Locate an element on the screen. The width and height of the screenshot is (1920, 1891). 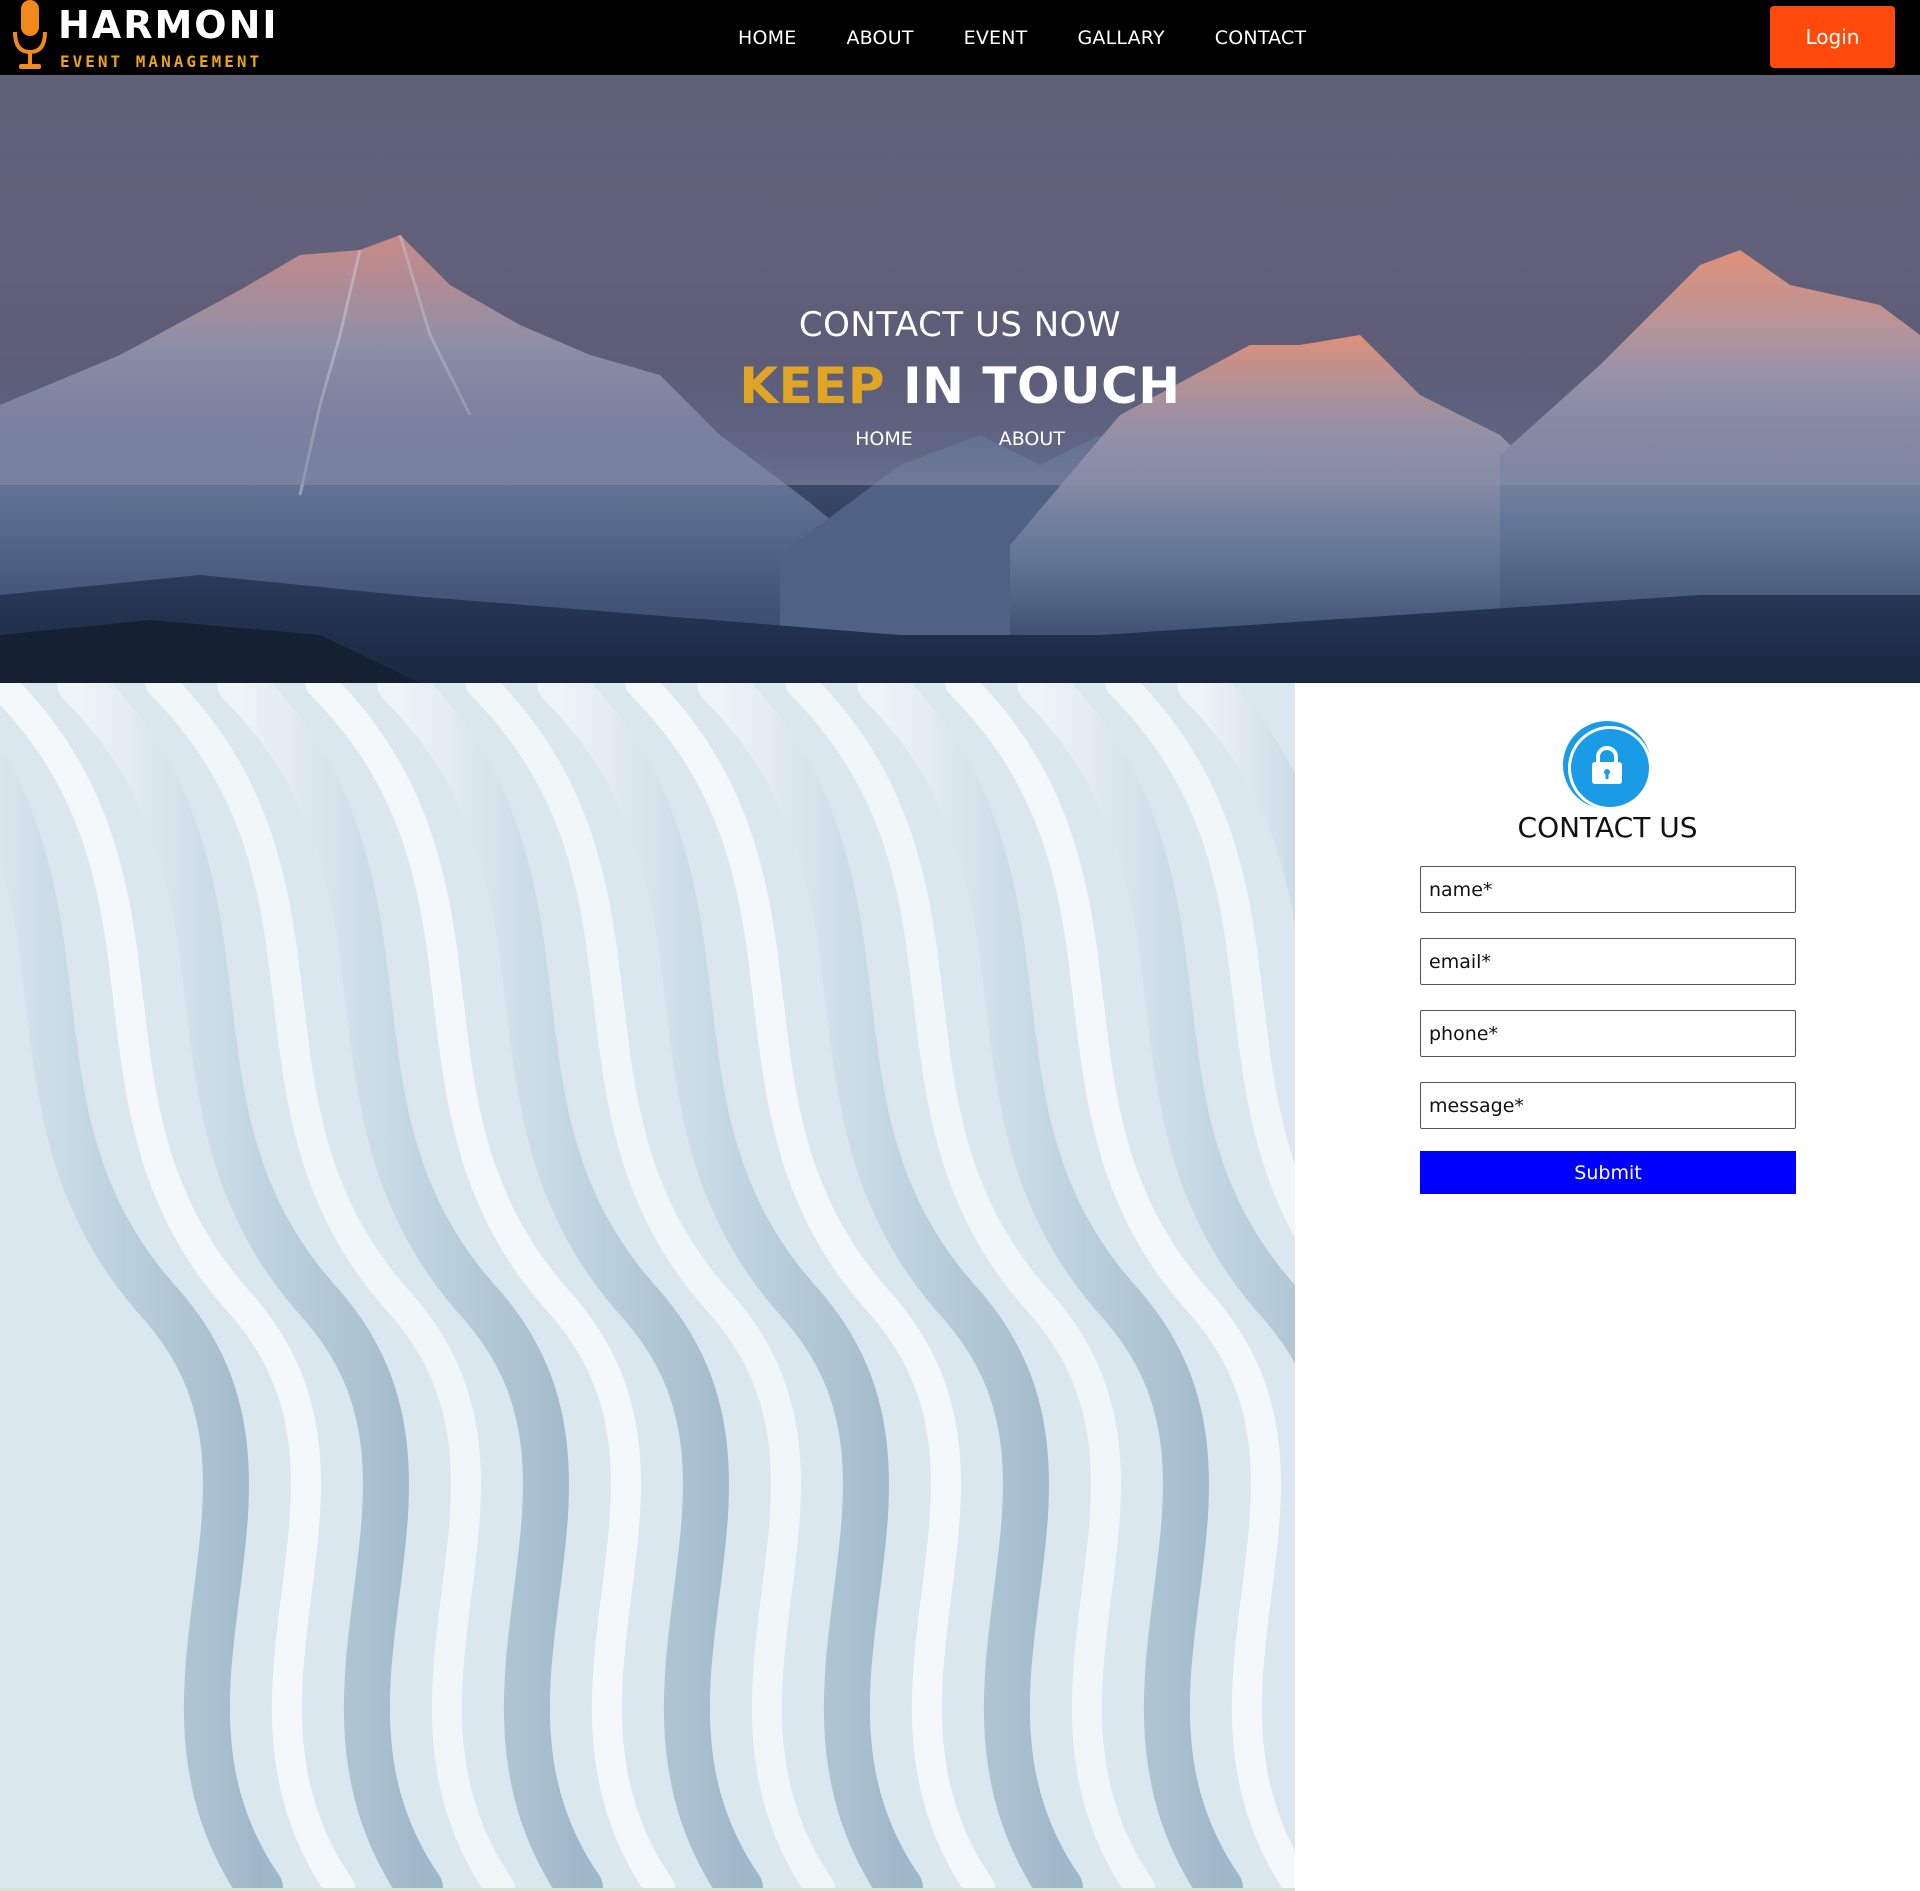
nav-link-home: HOME is located at coordinates (767, 38).